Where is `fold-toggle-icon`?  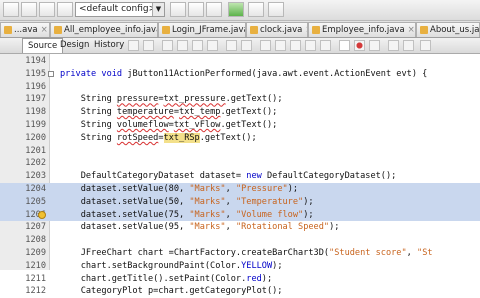
fold-toggle-icon is located at coordinates (51, 73).